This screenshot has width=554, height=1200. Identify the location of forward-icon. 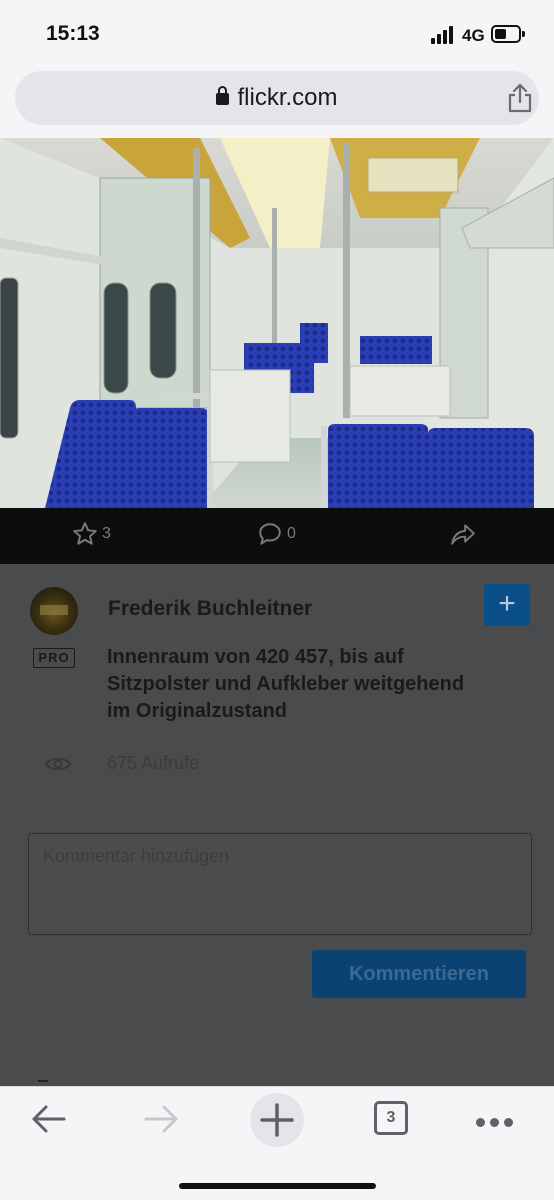
(162, 1119).